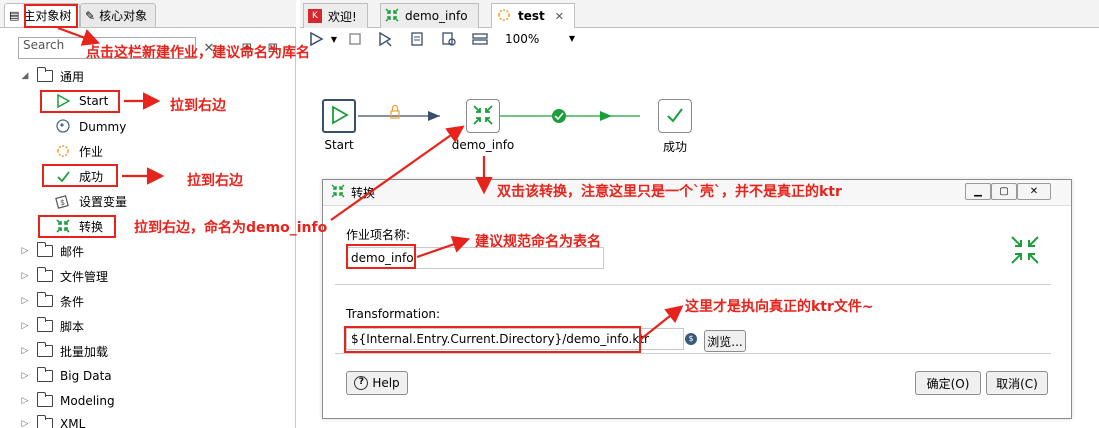 Image resolution: width=1099 pixels, height=428 pixels. I want to click on annotation-text-7: 这里才是执向真正的ktr文件~, so click(779, 307).